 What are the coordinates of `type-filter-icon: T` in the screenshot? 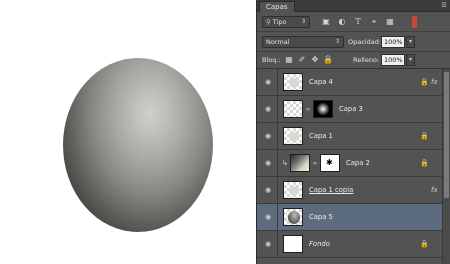 It's located at (358, 22).